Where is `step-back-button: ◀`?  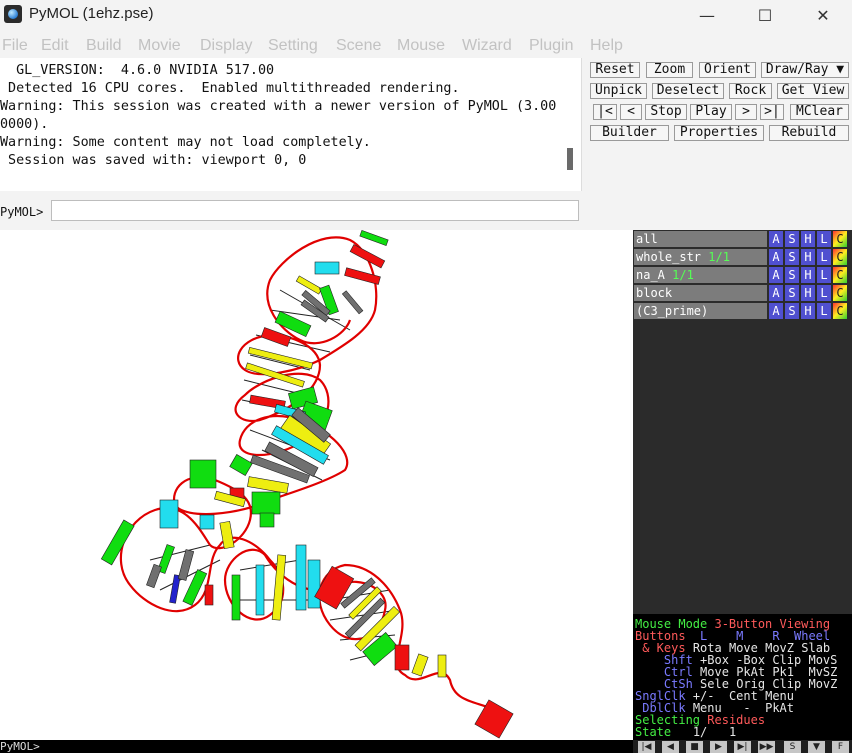 step-back-button: ◀ is located at coordinates (670, 747).